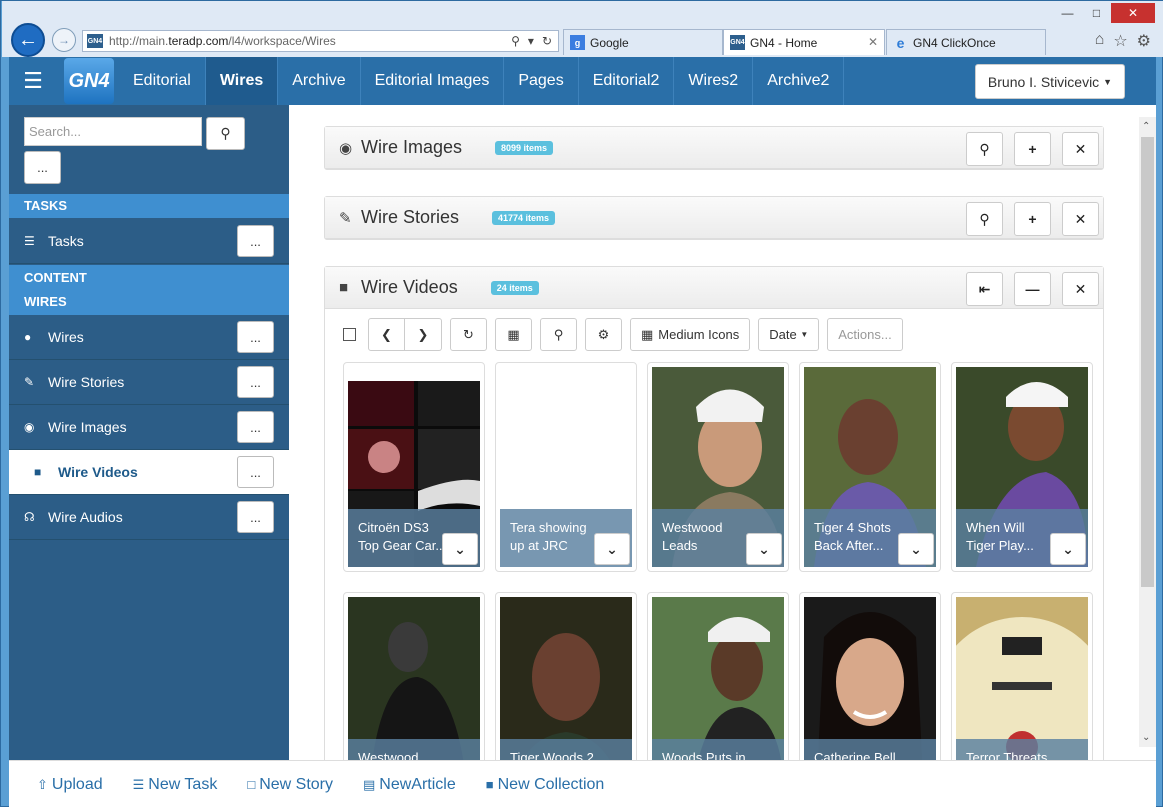  Describe the element at coordinates (627, 81) in the screenshot. I see `nav-editorial2: Editorial2` at that location.